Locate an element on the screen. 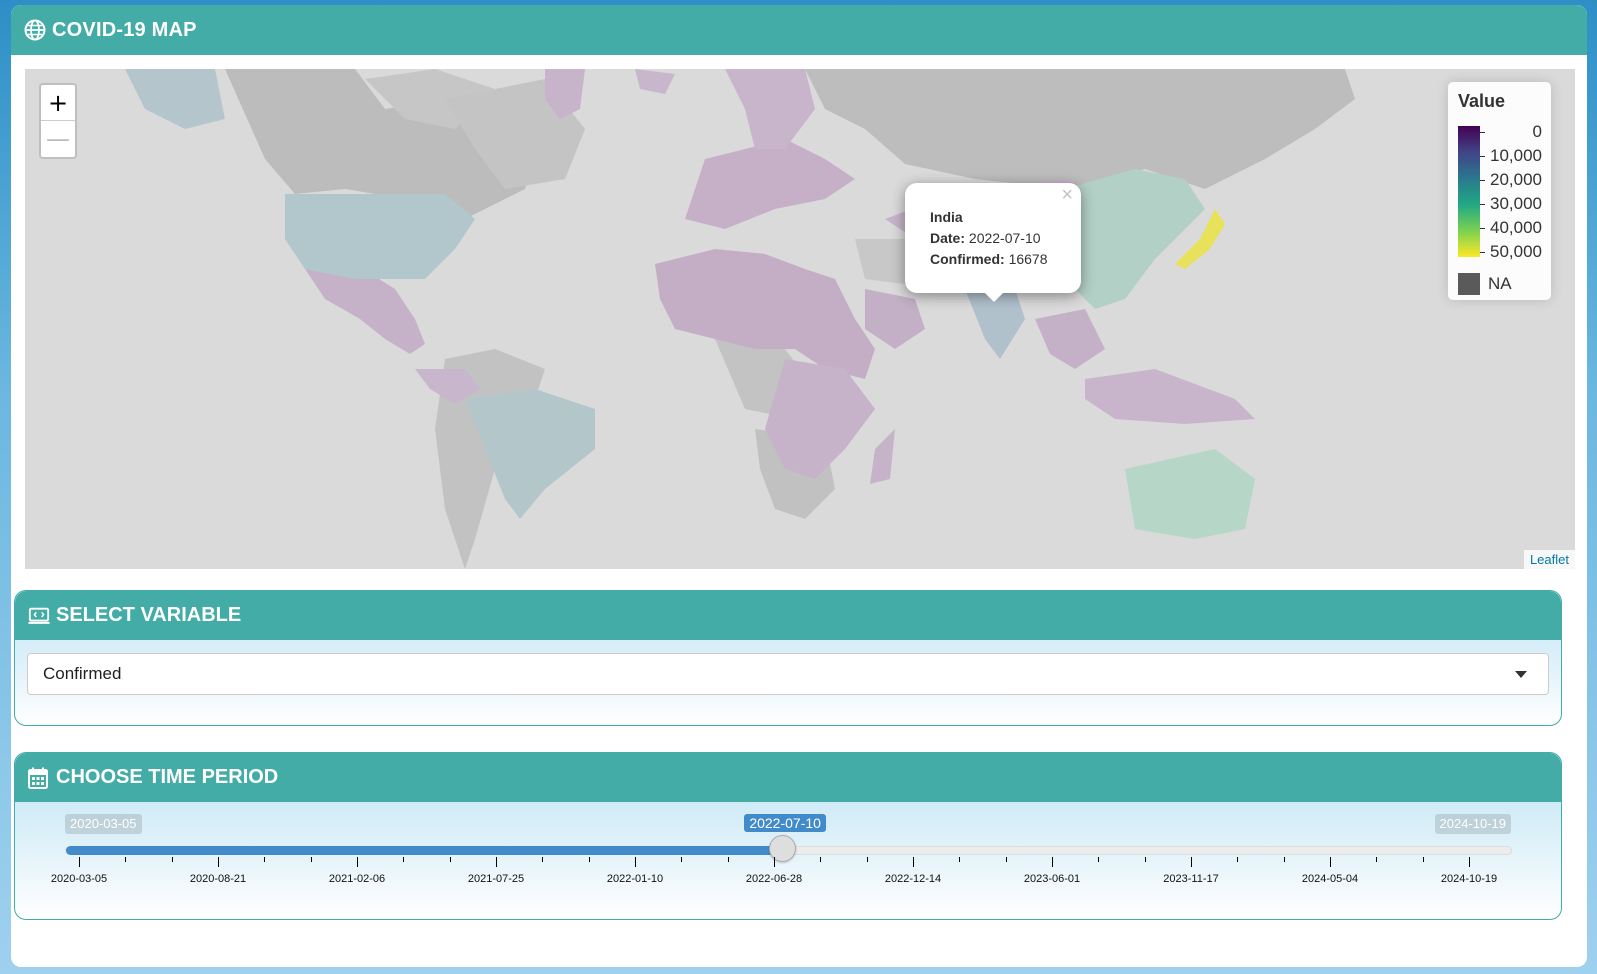 The width and height of the screenshot is (1597, 974). calendar-icon is located at coordinates (39, 778).